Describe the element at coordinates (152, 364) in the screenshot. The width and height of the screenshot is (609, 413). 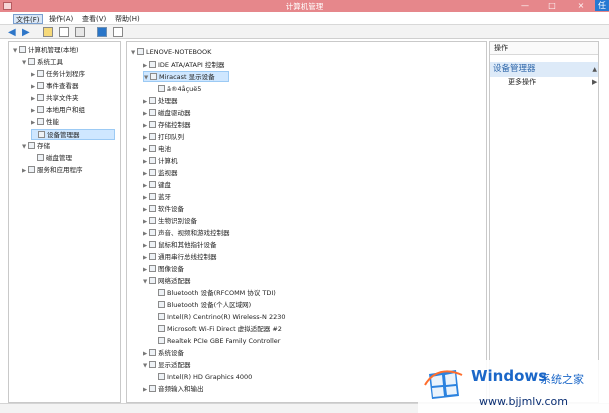
I see `display-adapter-icon` at that location.